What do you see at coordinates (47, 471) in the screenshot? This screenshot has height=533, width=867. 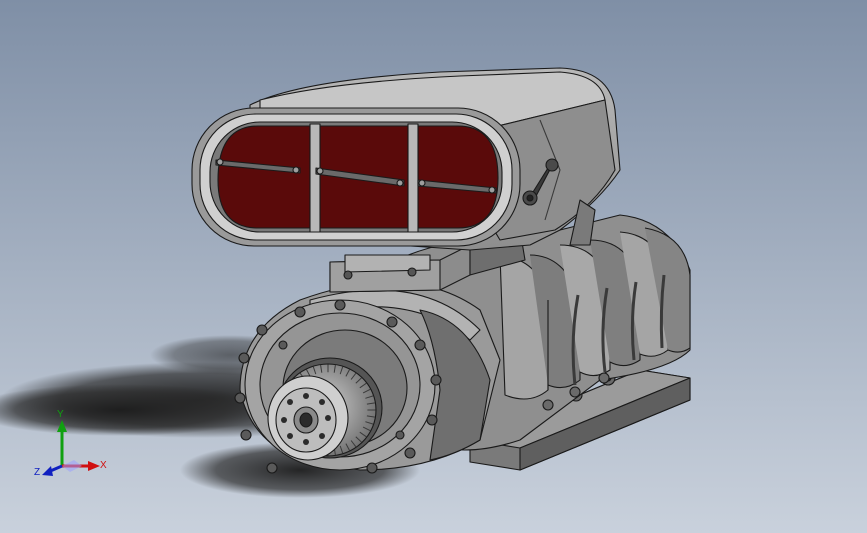 I see `z-axis-arrow-icon` at bounding box center [47, 471].